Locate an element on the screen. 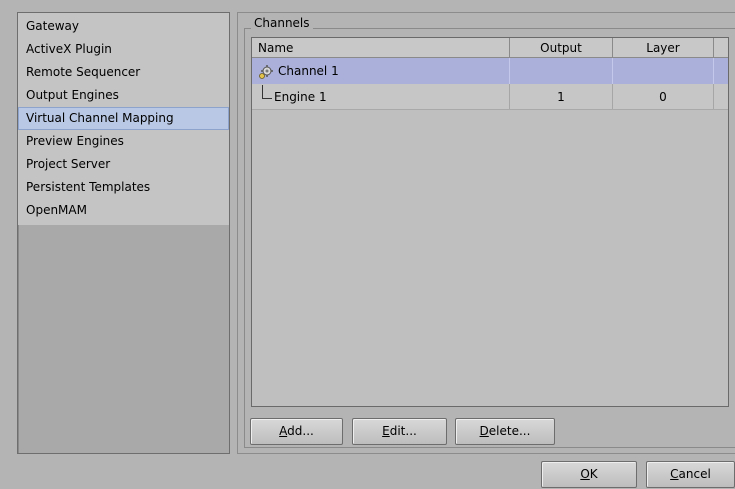 The image size is (735, 489). ok-button-label: K is located at coordinates (593, 474).